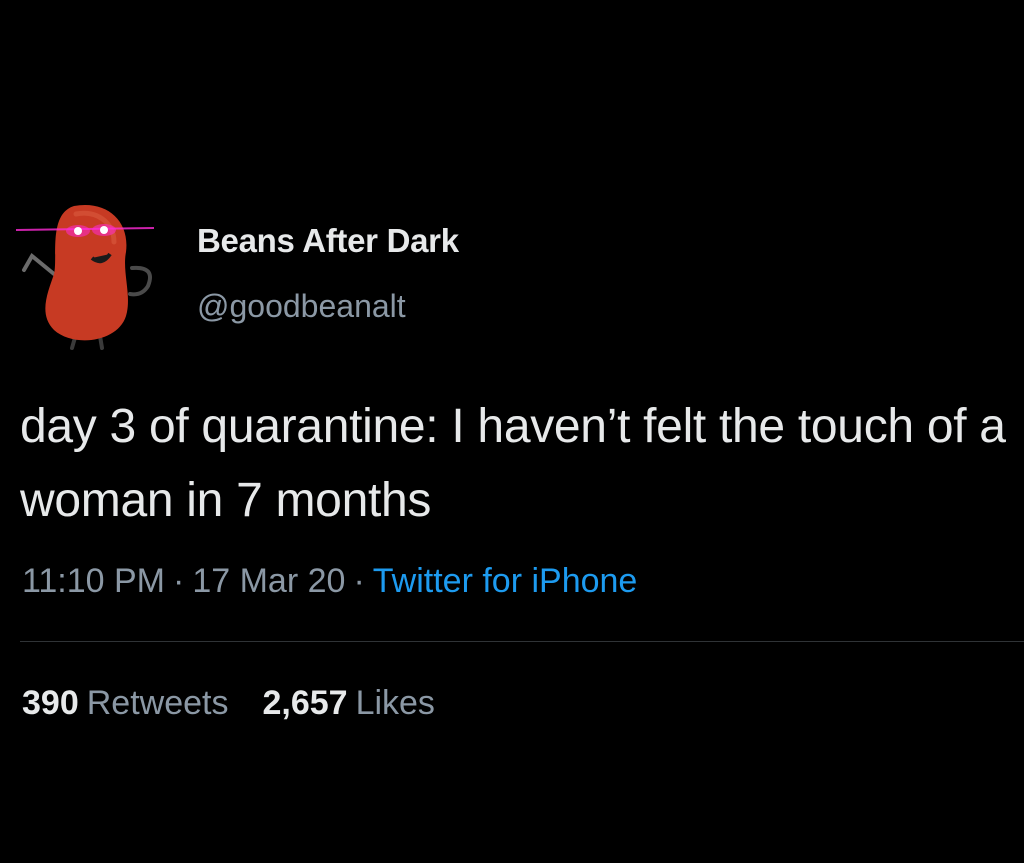 Image resolution: width=1024 pixels, height=863 pixels. Describe the element at coordinates (93, 581) in the screenshot. I see `tweet-time: 11:10 PM` at that location.